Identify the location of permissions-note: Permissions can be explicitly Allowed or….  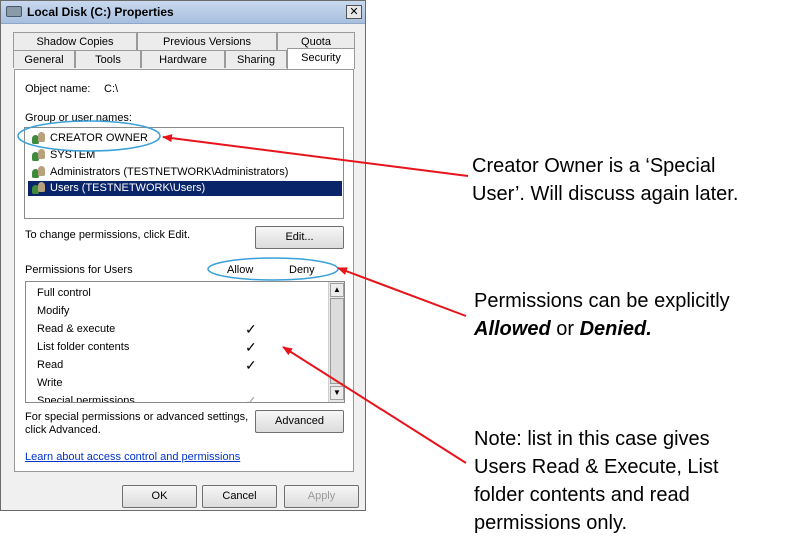
(602, 315).